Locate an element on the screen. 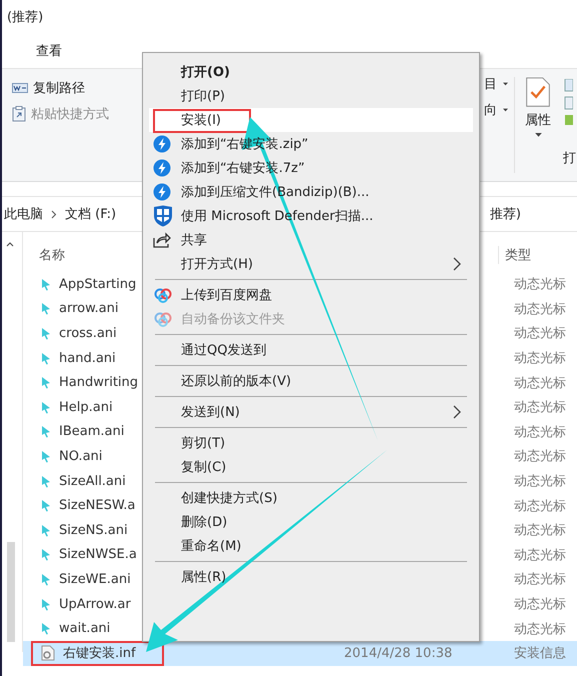 This screenshot has width=577, height=676. window-title: (推荐) is located at coordinates (25, 17).